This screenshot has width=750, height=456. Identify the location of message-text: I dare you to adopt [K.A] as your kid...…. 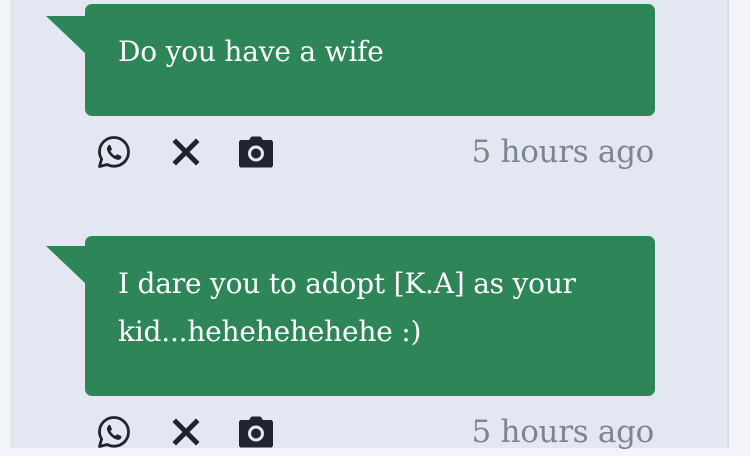
(347, 307).